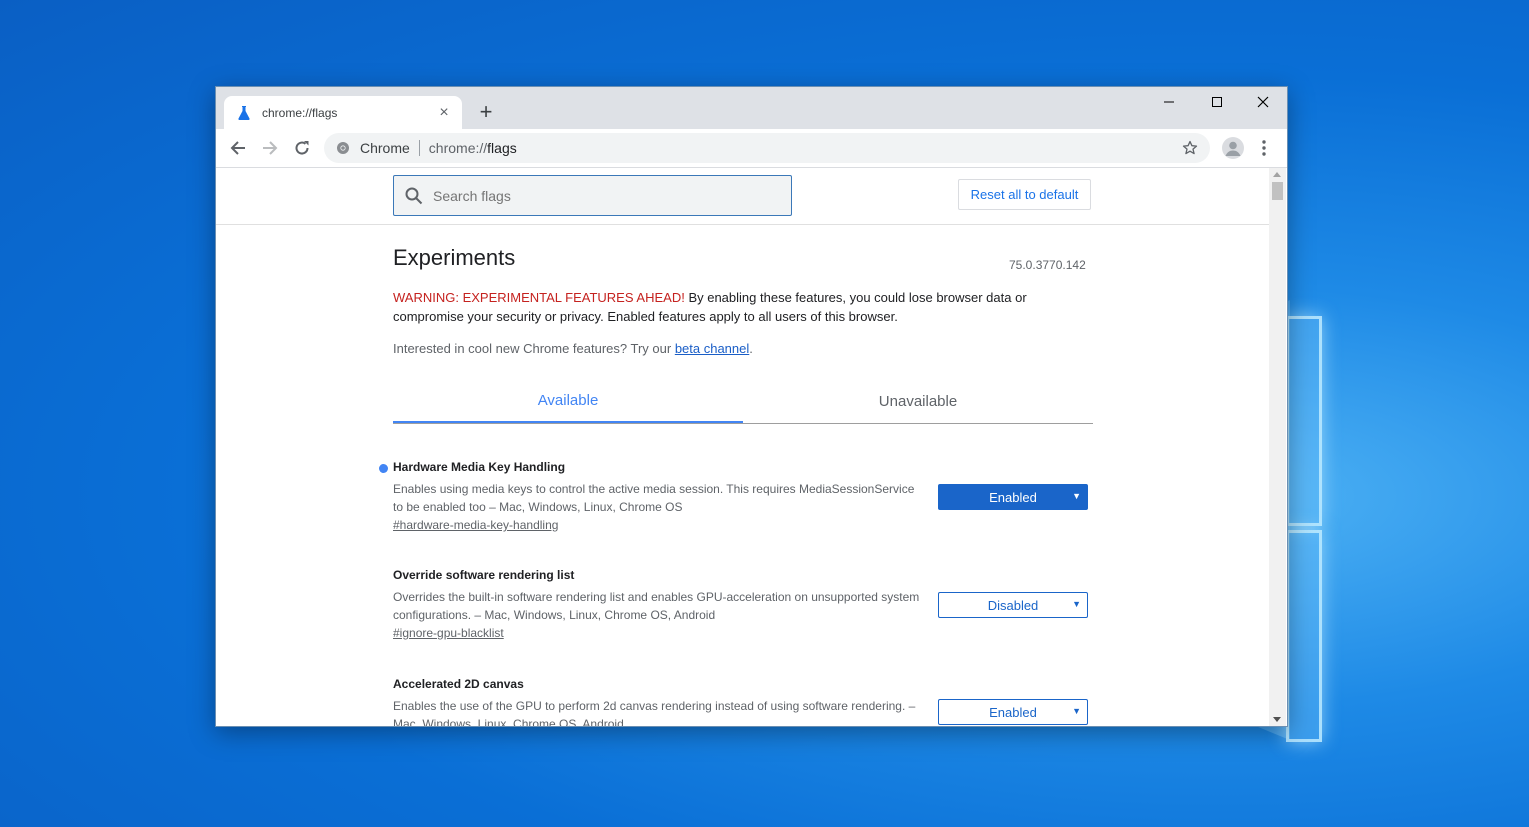  I want to click on tab-unavailable: Unavailable, so click(918, 401).